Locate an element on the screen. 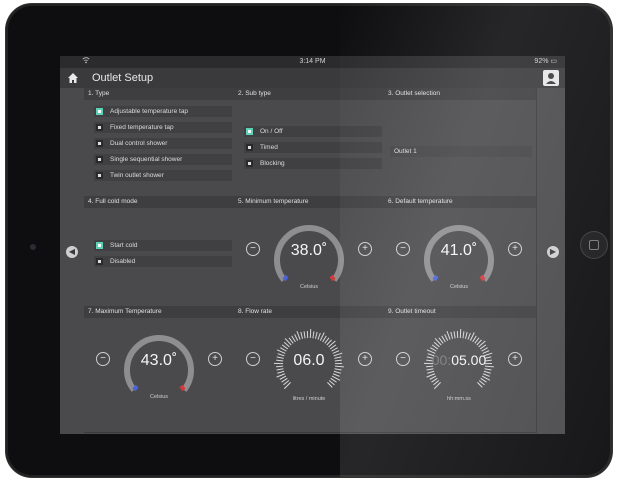  panel-flow-rate: 8. Flow rate − + 06.0 litres / minute is located at coordinates (309, 369).